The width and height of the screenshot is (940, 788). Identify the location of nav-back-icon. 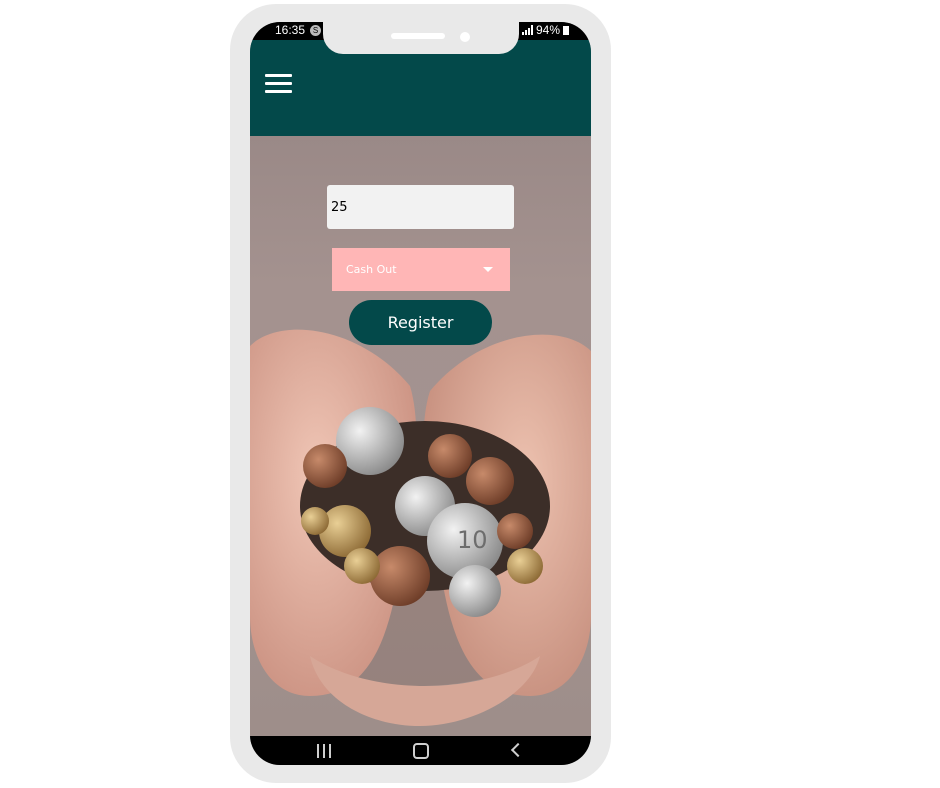
(518, 750).